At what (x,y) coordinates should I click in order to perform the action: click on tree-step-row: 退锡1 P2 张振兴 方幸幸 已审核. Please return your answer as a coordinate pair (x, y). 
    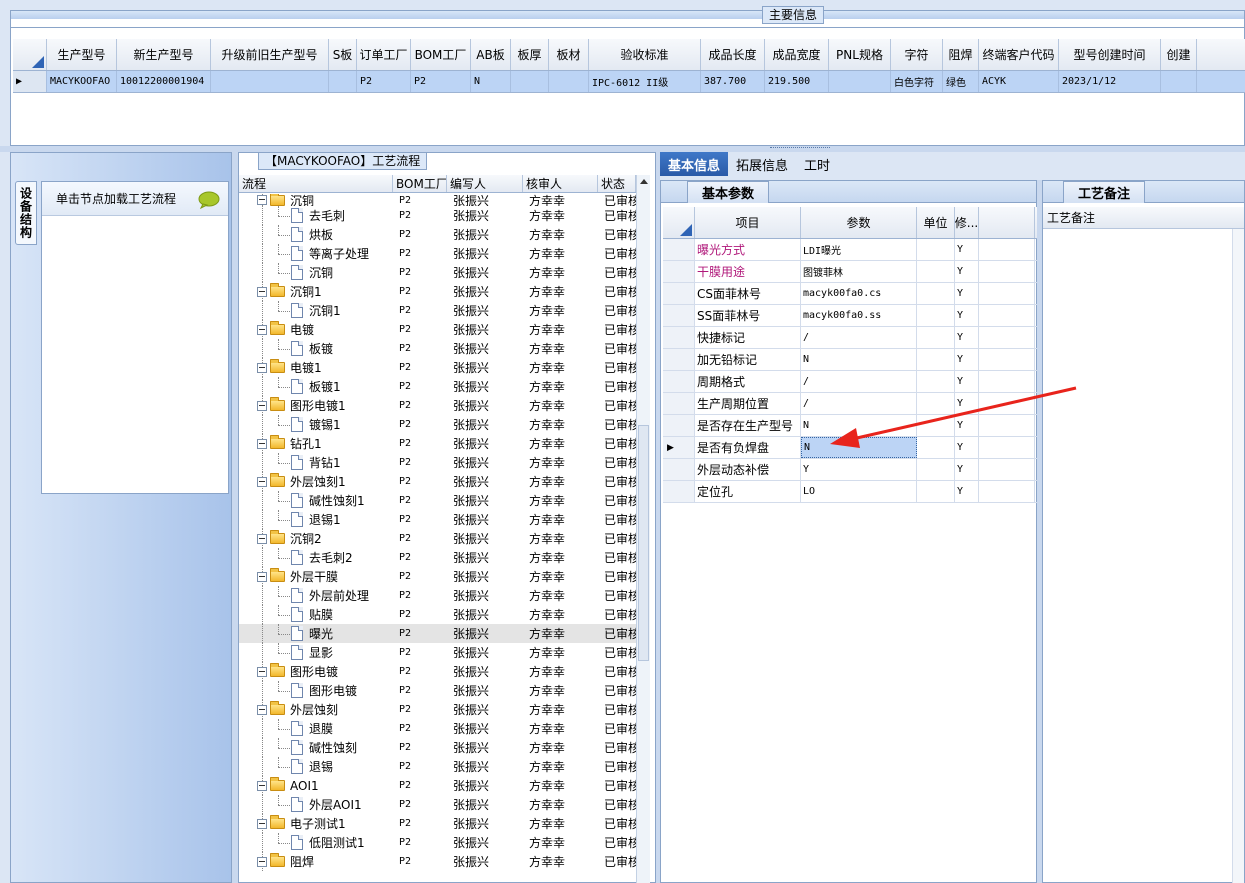
    Looking at the image, I should click on (437, 519).